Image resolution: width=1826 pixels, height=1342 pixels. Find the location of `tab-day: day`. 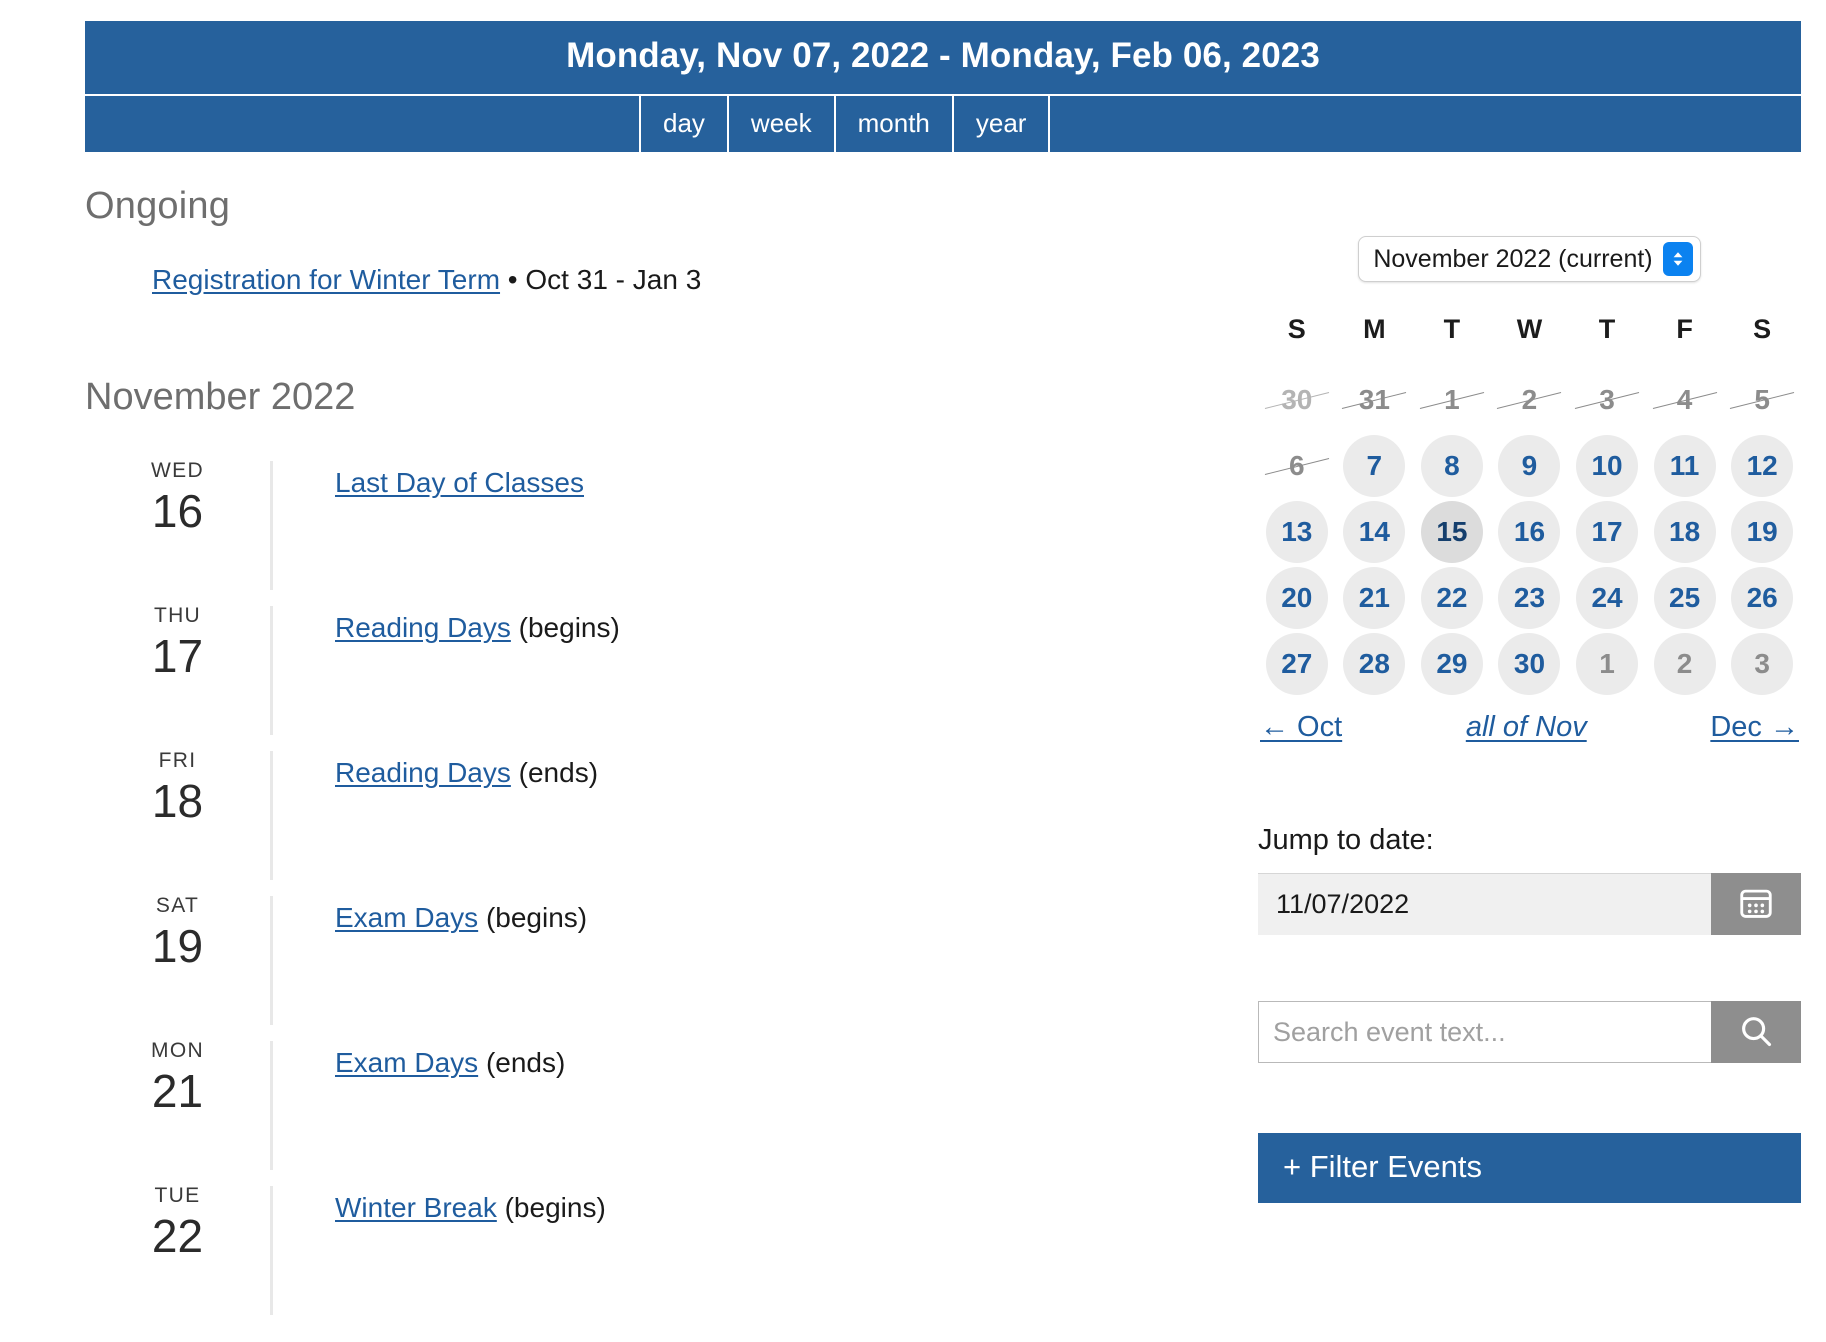

tab-day: day is located at coordinates (685, 123).